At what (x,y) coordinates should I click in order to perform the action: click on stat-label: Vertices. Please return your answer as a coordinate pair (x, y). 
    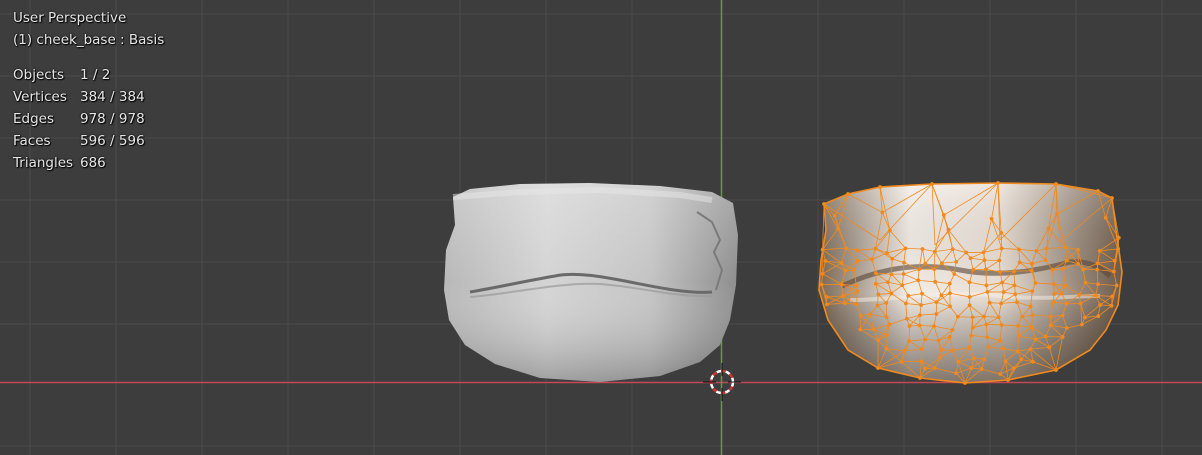
    Looking at the image, I should click on (40, 97).